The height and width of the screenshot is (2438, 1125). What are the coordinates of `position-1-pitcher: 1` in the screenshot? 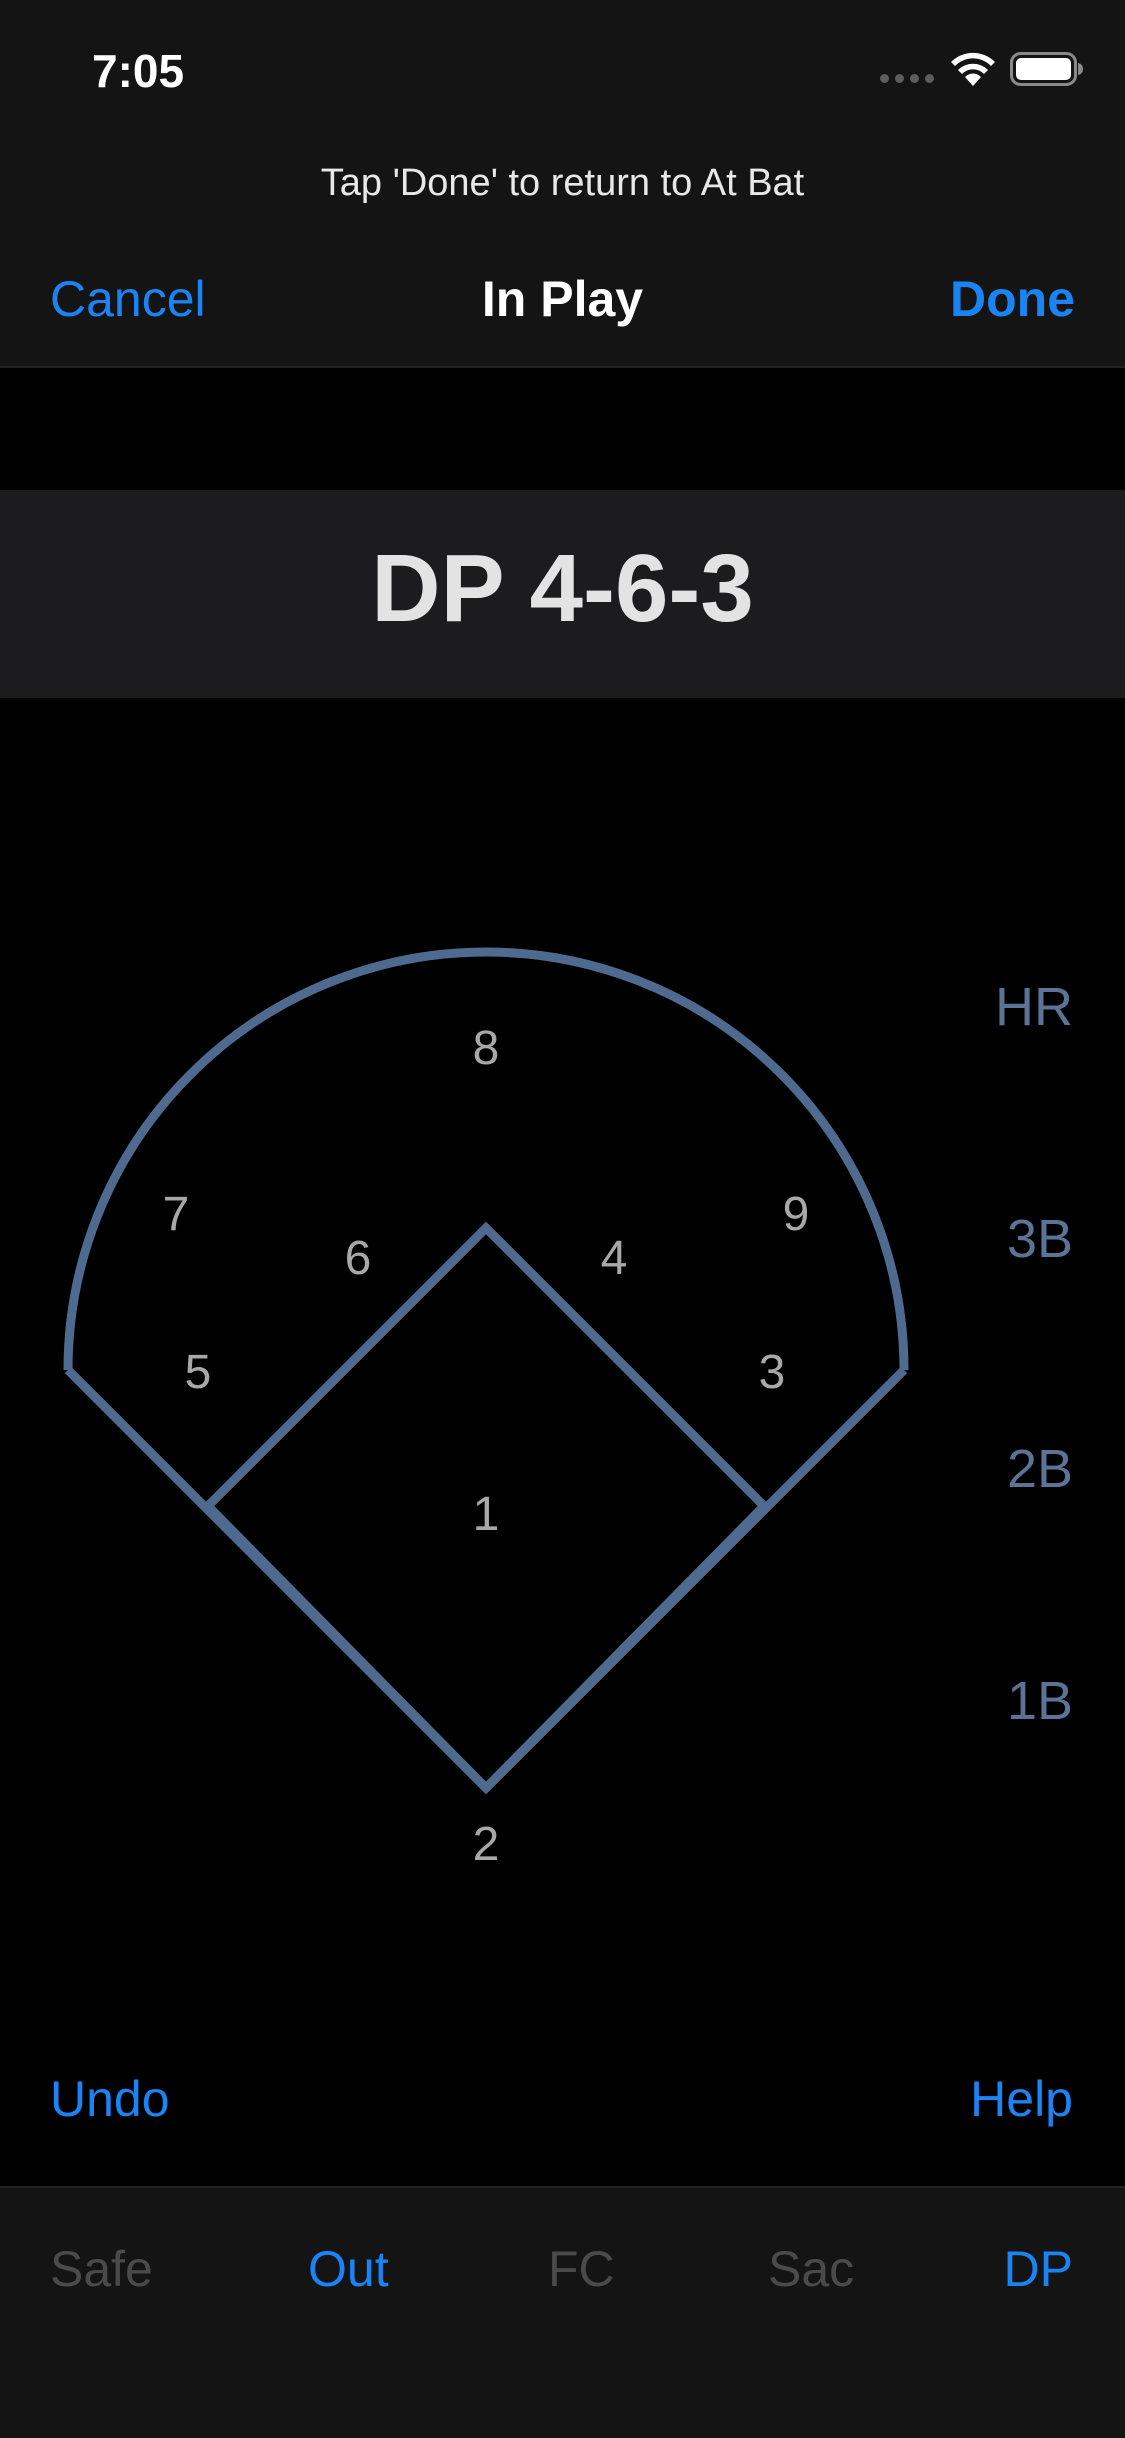 It's located at (486, 1514).